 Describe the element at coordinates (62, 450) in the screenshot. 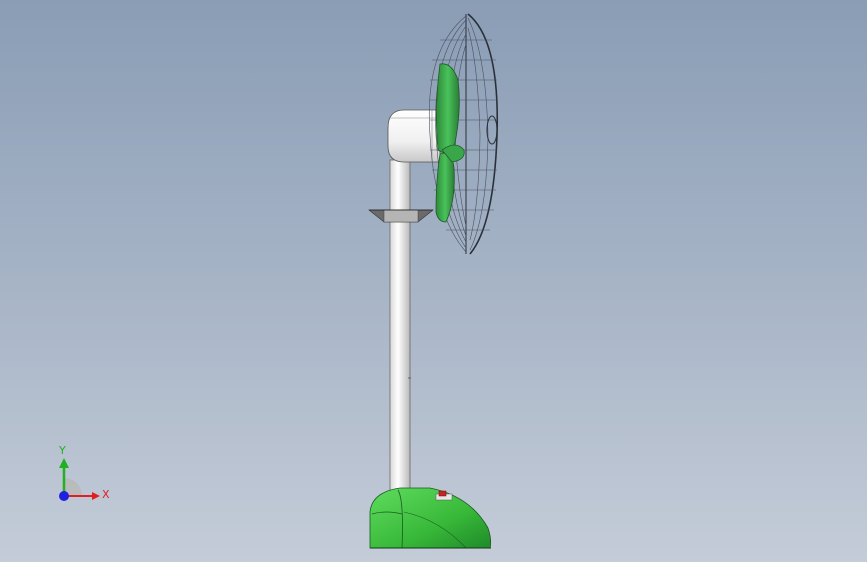

I see `y-axis-label: Y` at that location.